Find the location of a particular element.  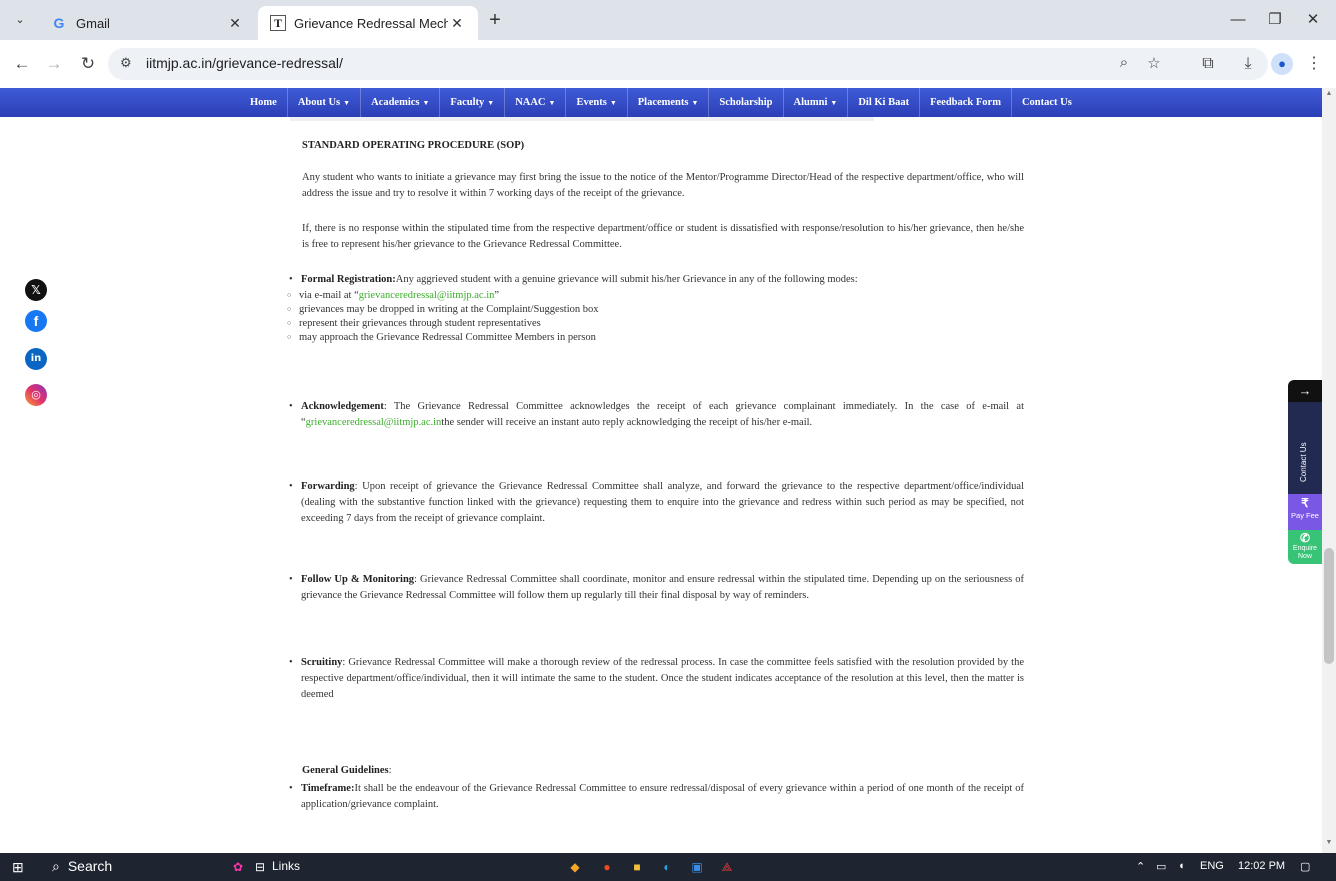

enquire-now-widget: ✆ Enquire Now is located at coordinates (1305, 547).